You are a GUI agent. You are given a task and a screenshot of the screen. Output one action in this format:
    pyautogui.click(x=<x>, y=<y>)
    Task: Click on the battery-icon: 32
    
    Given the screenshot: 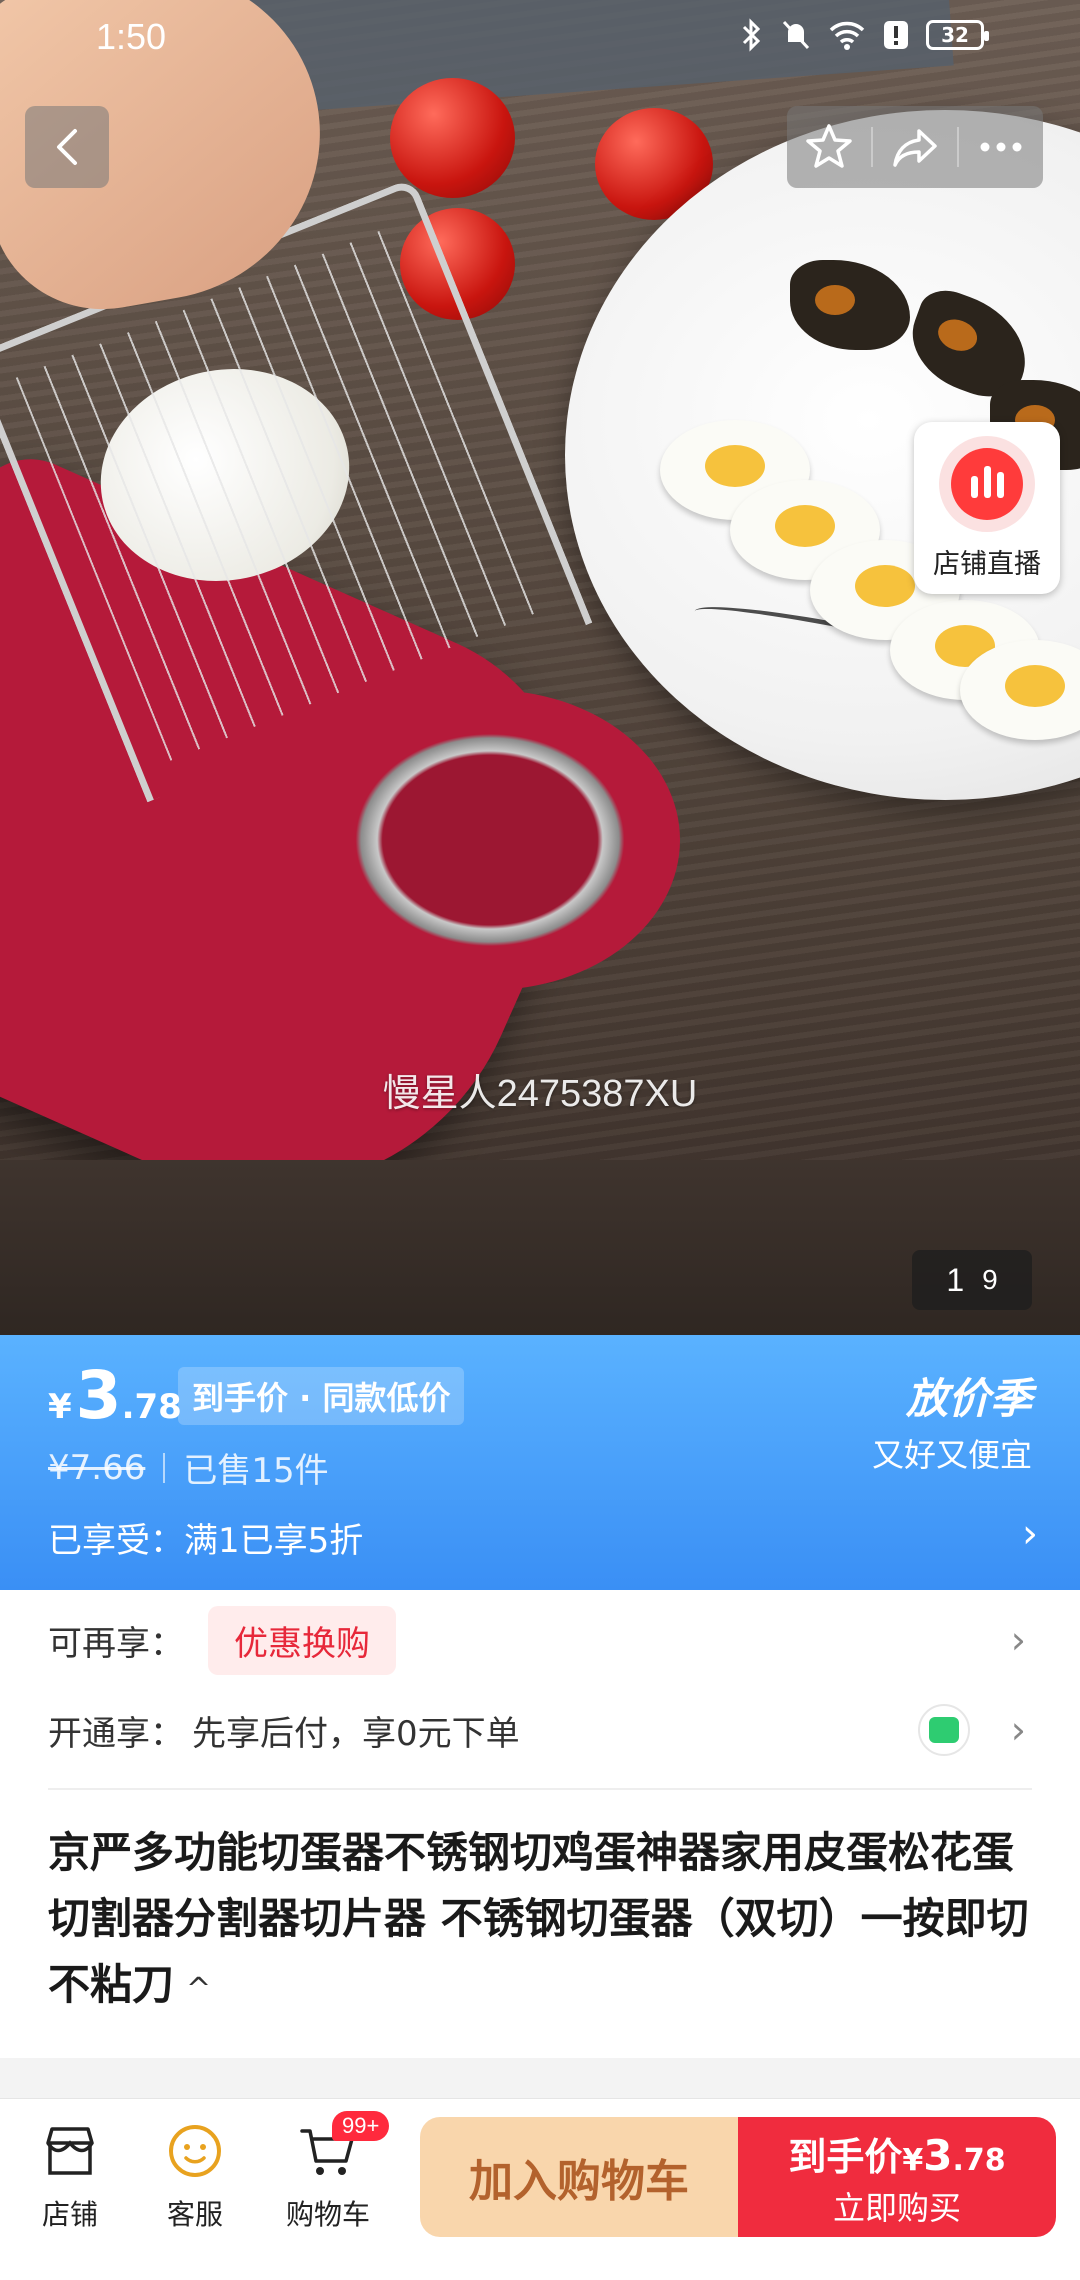 What is the action you would take?
    pyautogui.click(x=957, y=35)
    